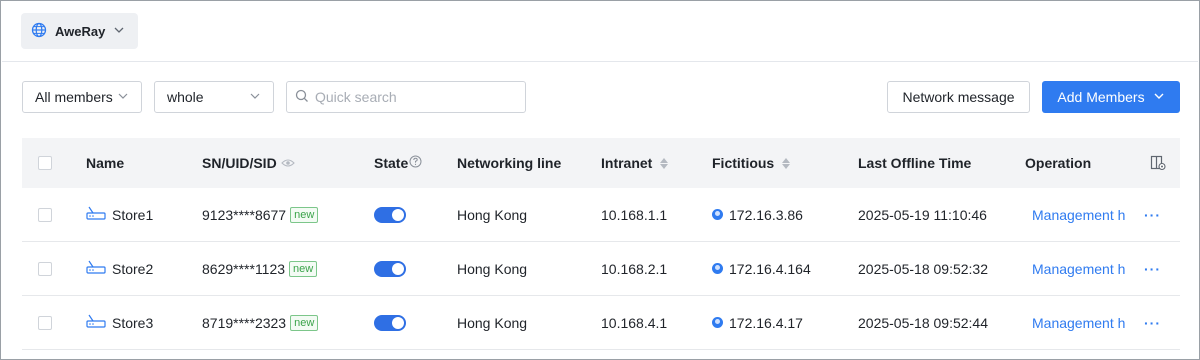 This screenshot has width=1200, height=360. I want to click on col-line: Networking line, so click(509, 163).